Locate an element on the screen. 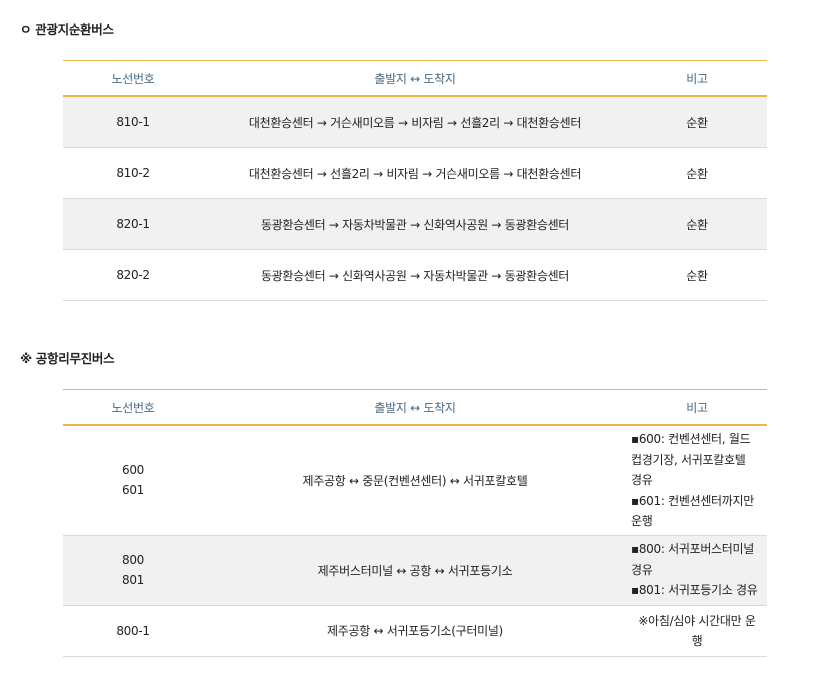 Image resolution: width=820 pixels, height=679 pixels. route-remark: ▪800: 서귀포버스터미널 경유 ▪801: 서귀포등기소 경유 is located at coordinates (697, 570).